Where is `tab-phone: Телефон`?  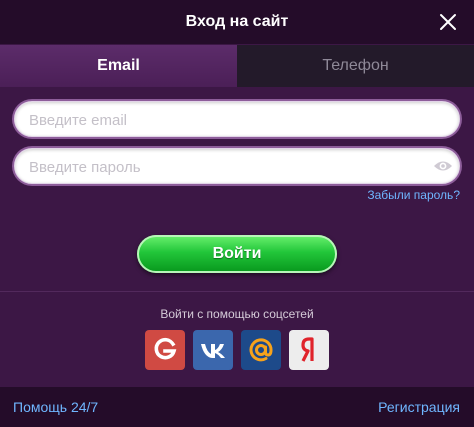 tab-phone: Телефон is located at coordinates (355, 66).